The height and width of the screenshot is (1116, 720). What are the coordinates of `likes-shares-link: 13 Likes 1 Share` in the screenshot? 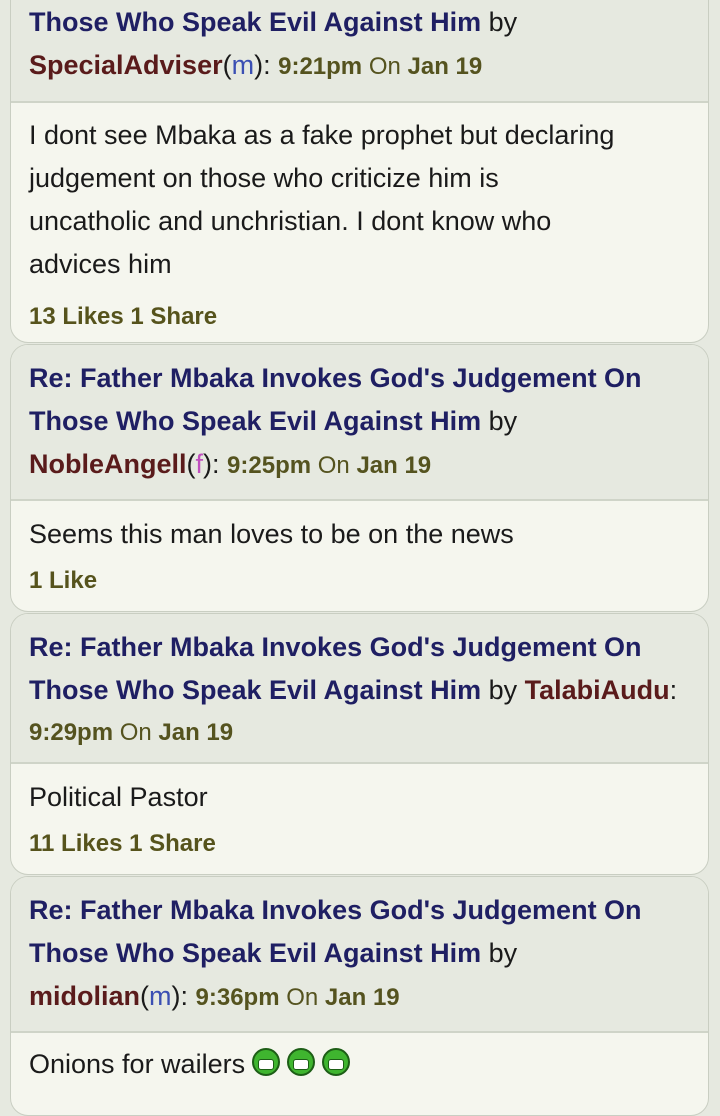 It's located at (359, 317).